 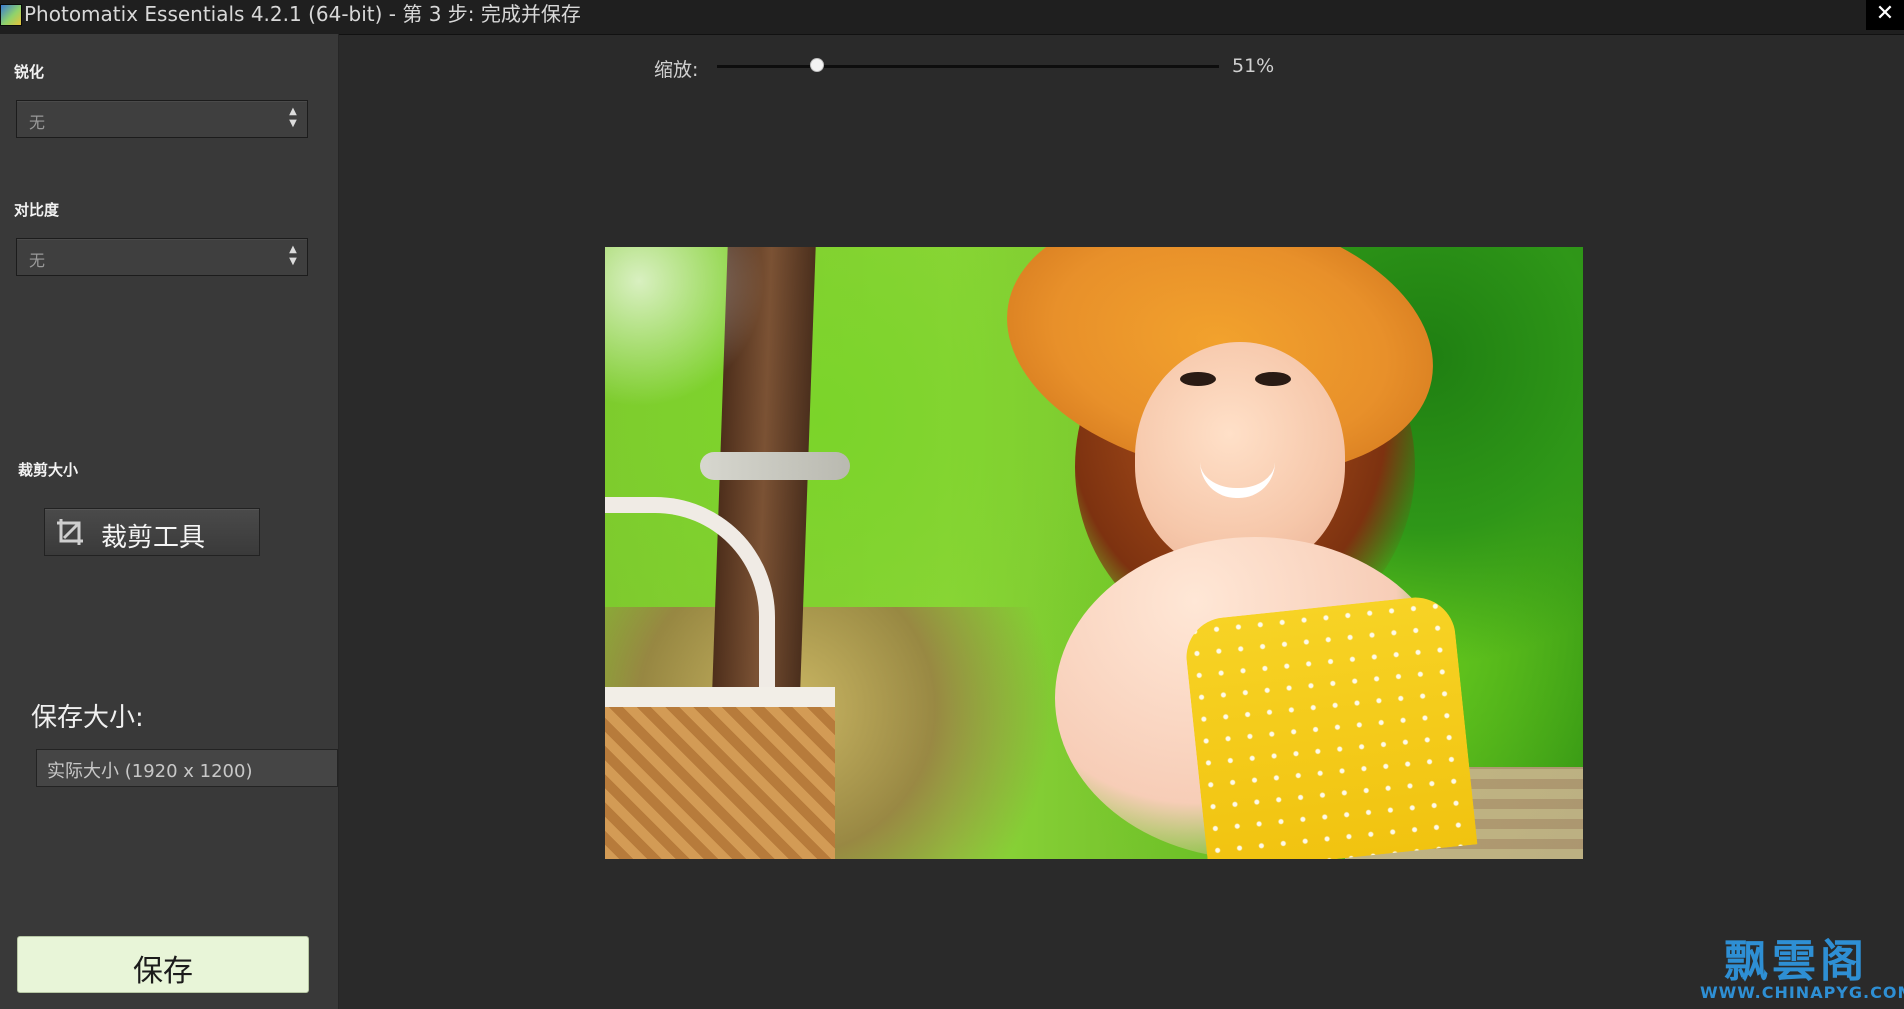 I want to click on photo-eye-left, so click(x=1198, y=379).